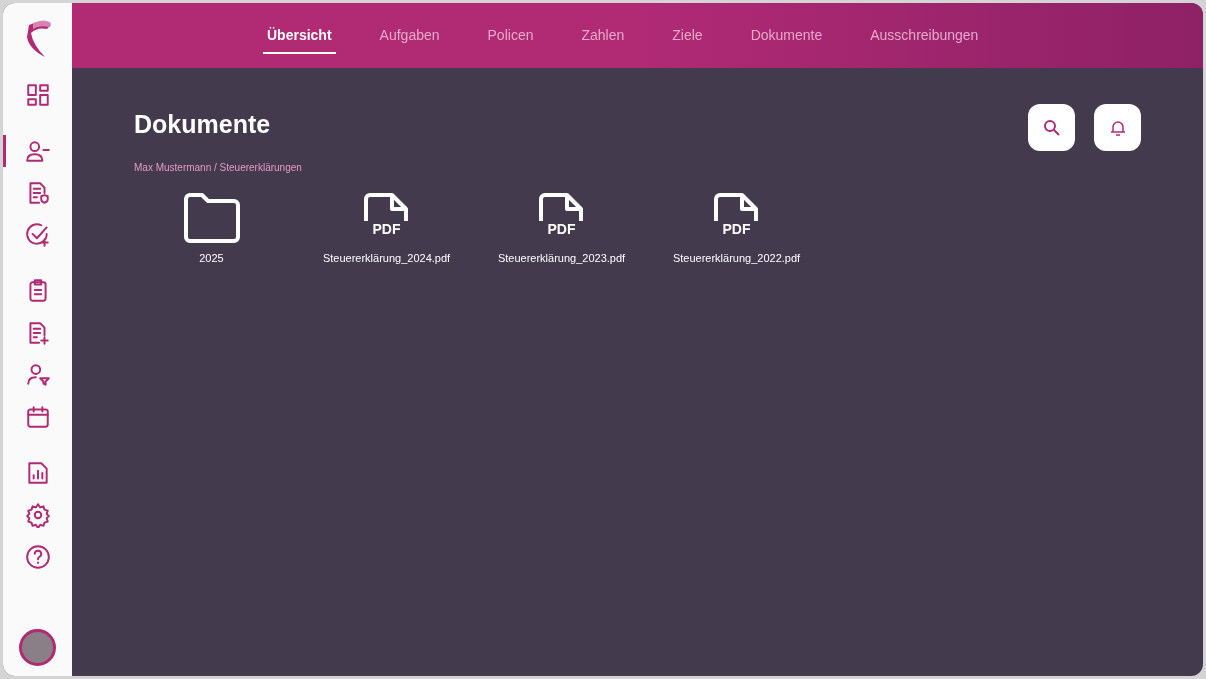 The image size is (1206, 679). Describe the element at coordinates (736, 258) in the screenshot. I see `file-name: Steuererklärung_2022.pdf` at that location.